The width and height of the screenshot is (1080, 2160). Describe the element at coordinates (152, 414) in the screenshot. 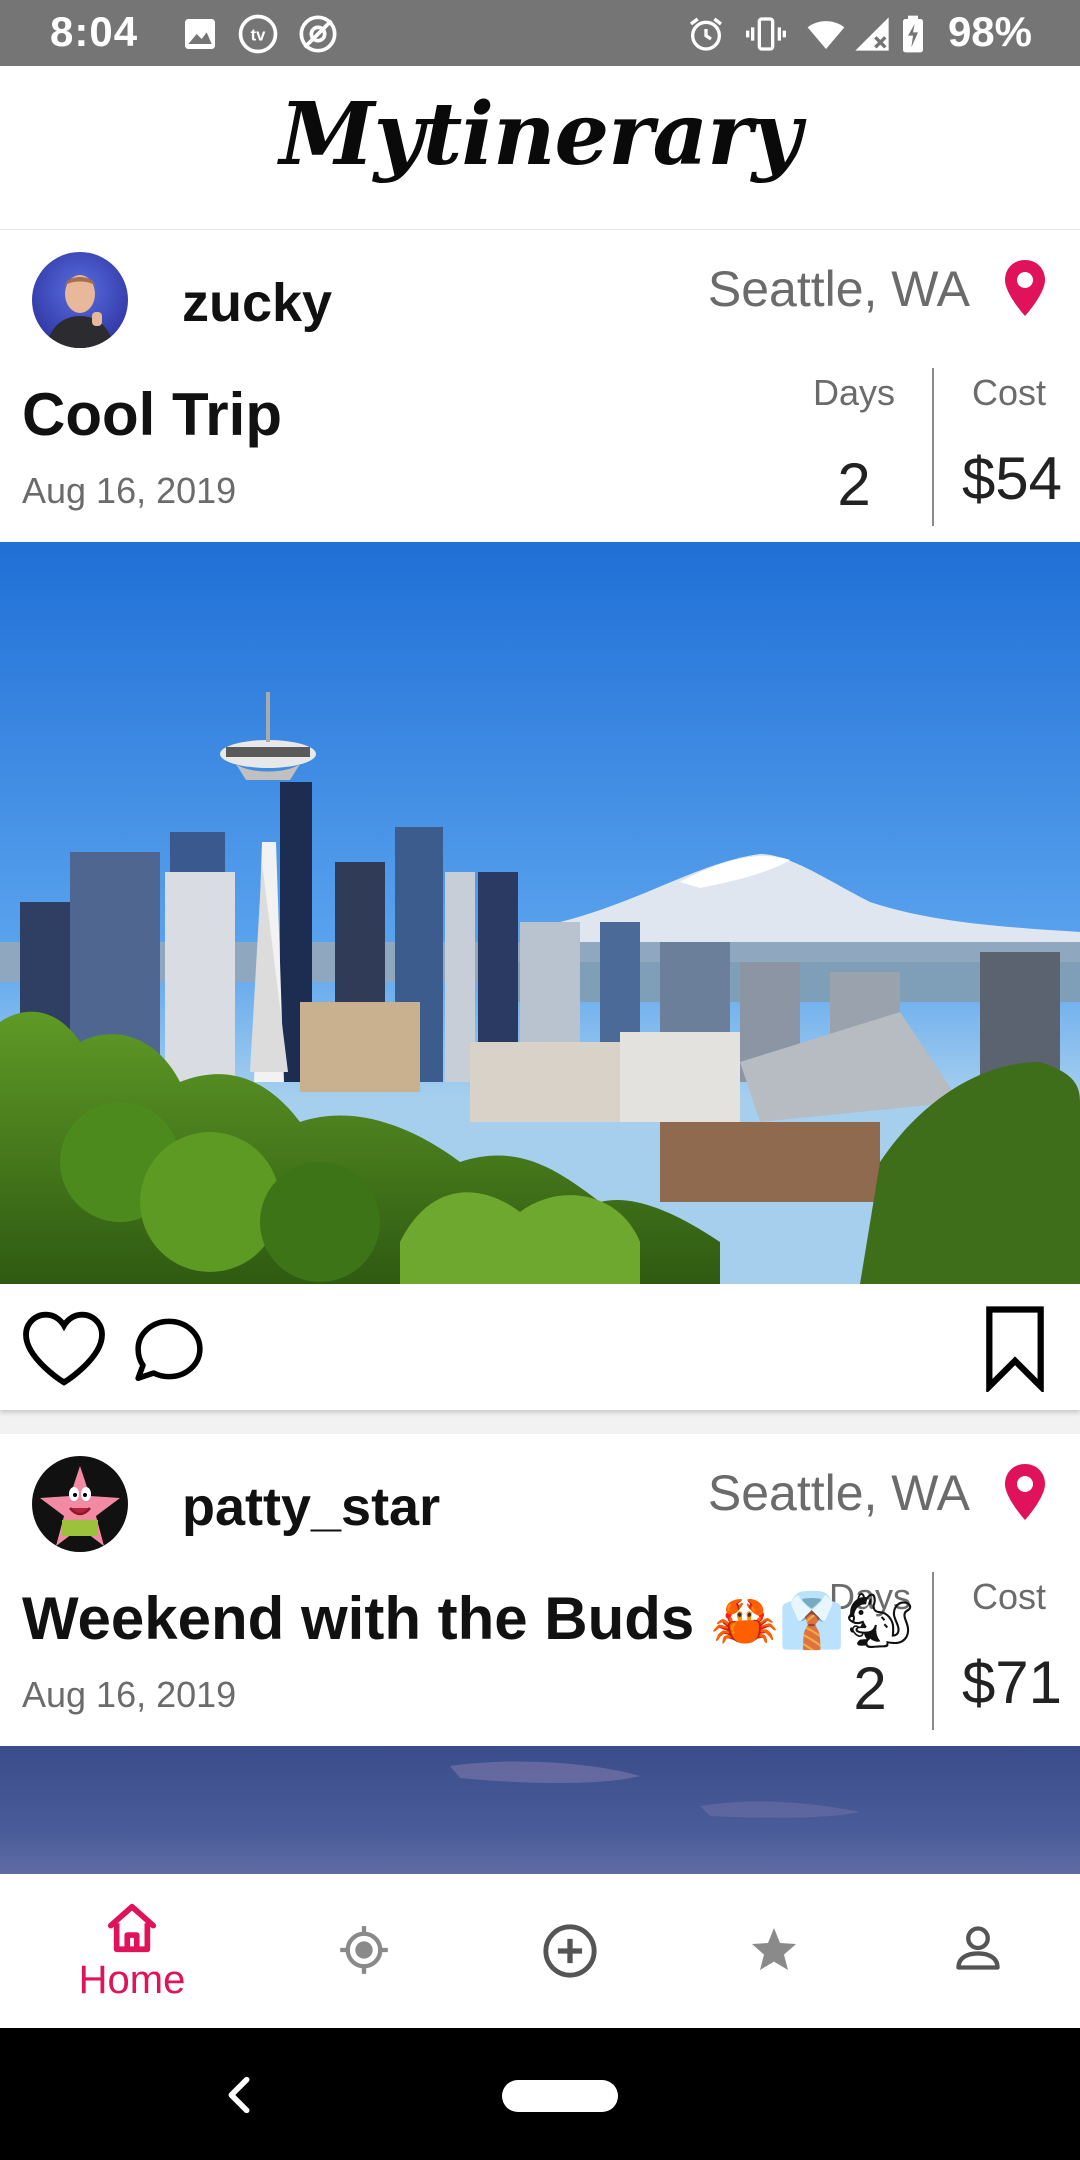

I see `trip-title: Cool Trip` at that location.